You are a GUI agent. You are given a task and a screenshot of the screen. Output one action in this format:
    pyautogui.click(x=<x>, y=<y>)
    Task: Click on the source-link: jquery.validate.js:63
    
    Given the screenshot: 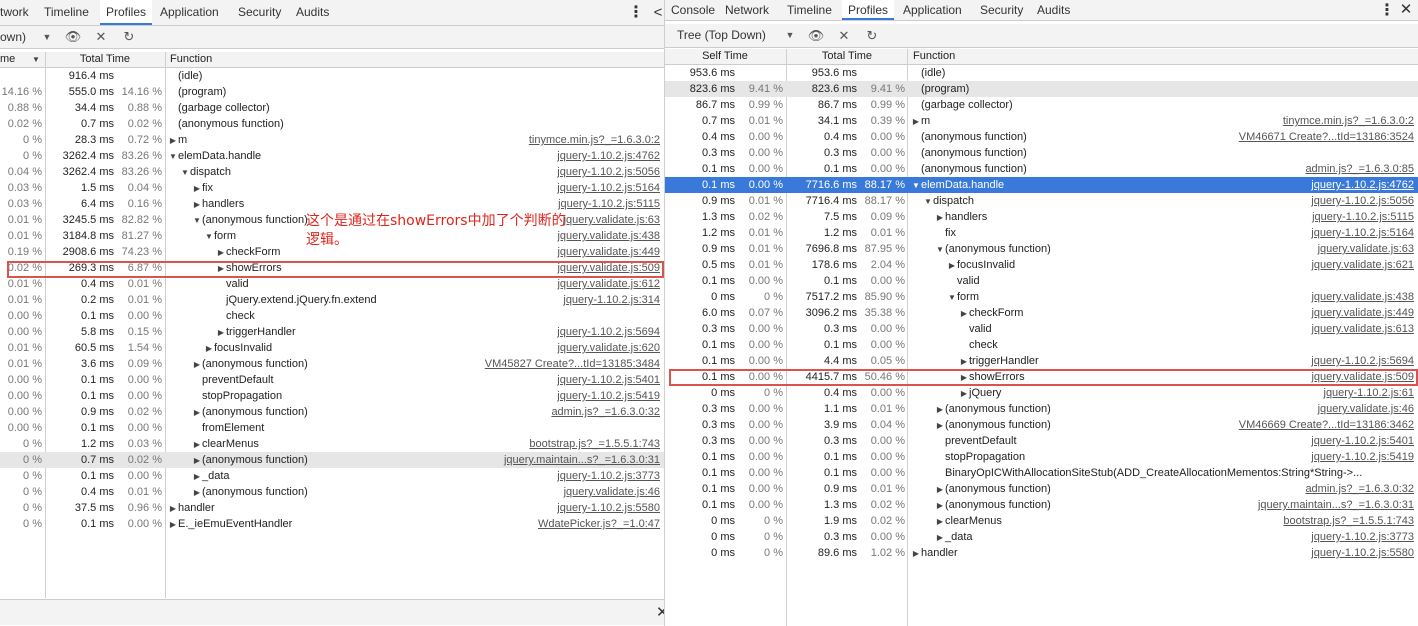 What is the action you would take?
    pyautogui.click(x=1364, y=249)
    